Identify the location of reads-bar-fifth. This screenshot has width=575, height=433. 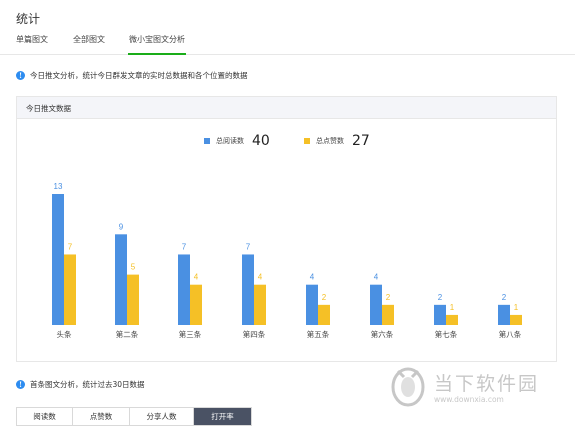
(312, 304).